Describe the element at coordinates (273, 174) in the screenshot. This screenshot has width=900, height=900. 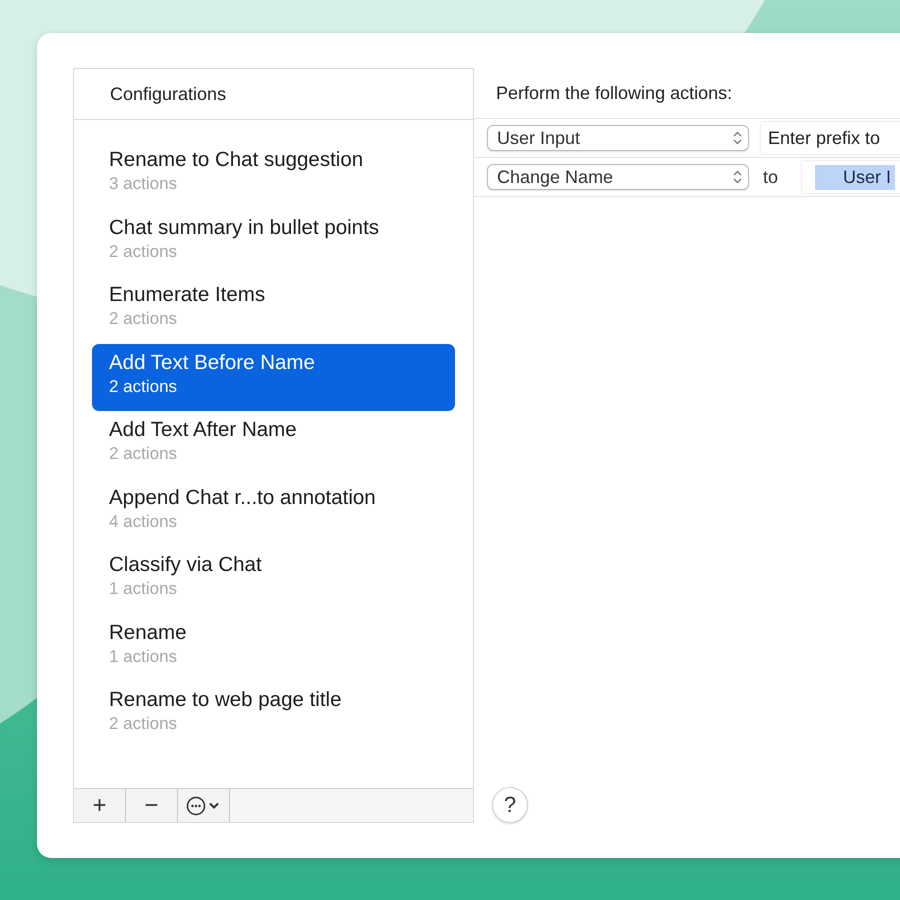
I see `configuration-item: Rename to Chat suggestion 3 actions` at that location.